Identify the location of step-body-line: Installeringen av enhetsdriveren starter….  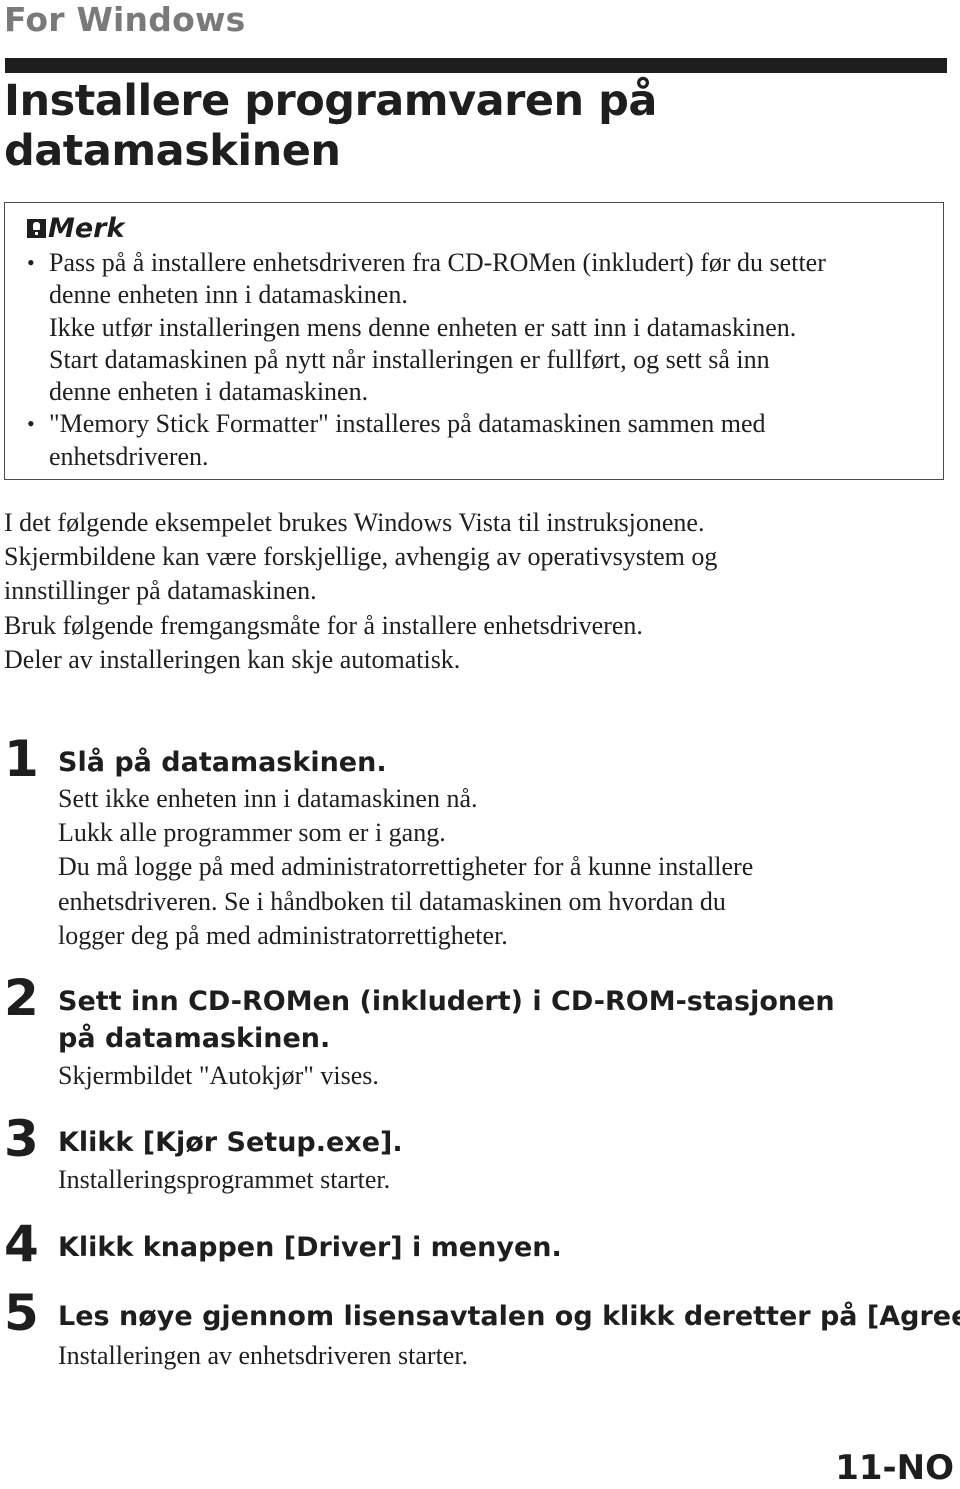
(263, 1355).